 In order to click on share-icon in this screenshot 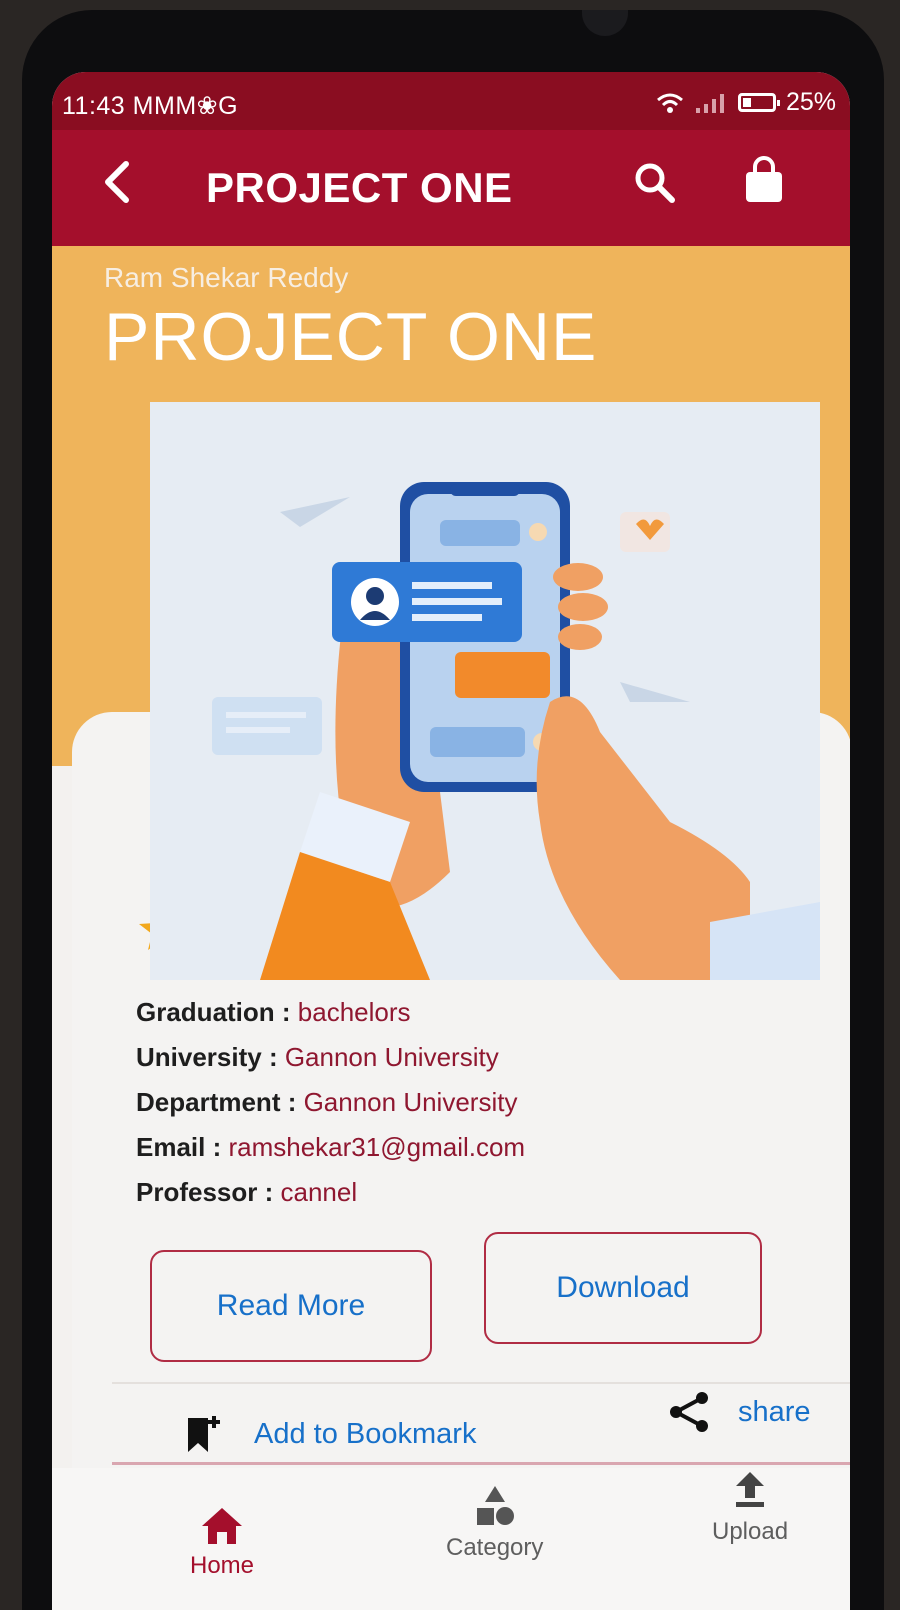, I will do `click(689, 1412)`.